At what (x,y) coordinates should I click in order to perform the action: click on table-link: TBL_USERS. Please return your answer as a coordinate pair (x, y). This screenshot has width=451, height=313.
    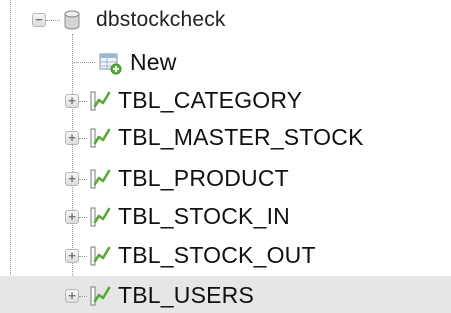
    Looking at the image, I should click on (186, 295).